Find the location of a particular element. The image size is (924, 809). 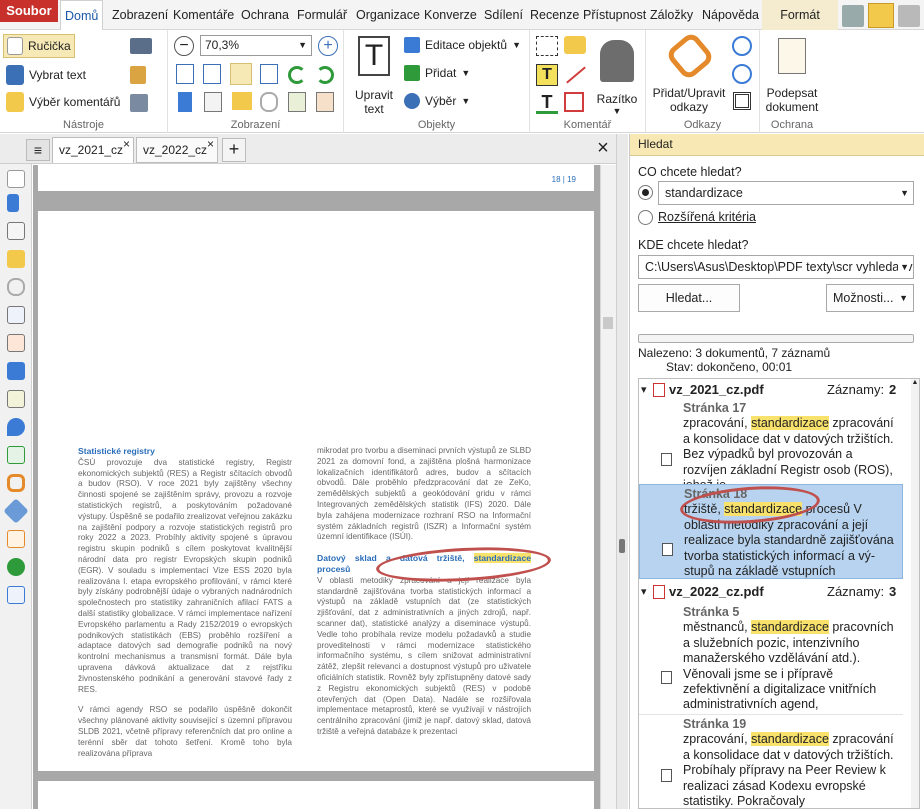

layers-icon is located at coordinates (297, 102).